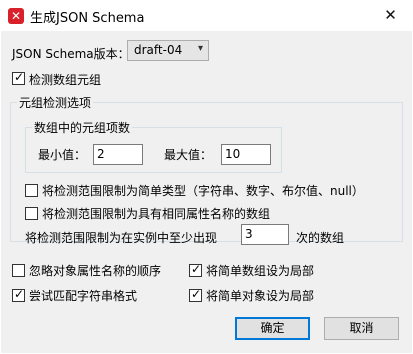 The height and width of the screenshot is (354, 413). Describe the element at coordinates (118, 154) in the screenshot. I see `min-value-field: 2` at that location.